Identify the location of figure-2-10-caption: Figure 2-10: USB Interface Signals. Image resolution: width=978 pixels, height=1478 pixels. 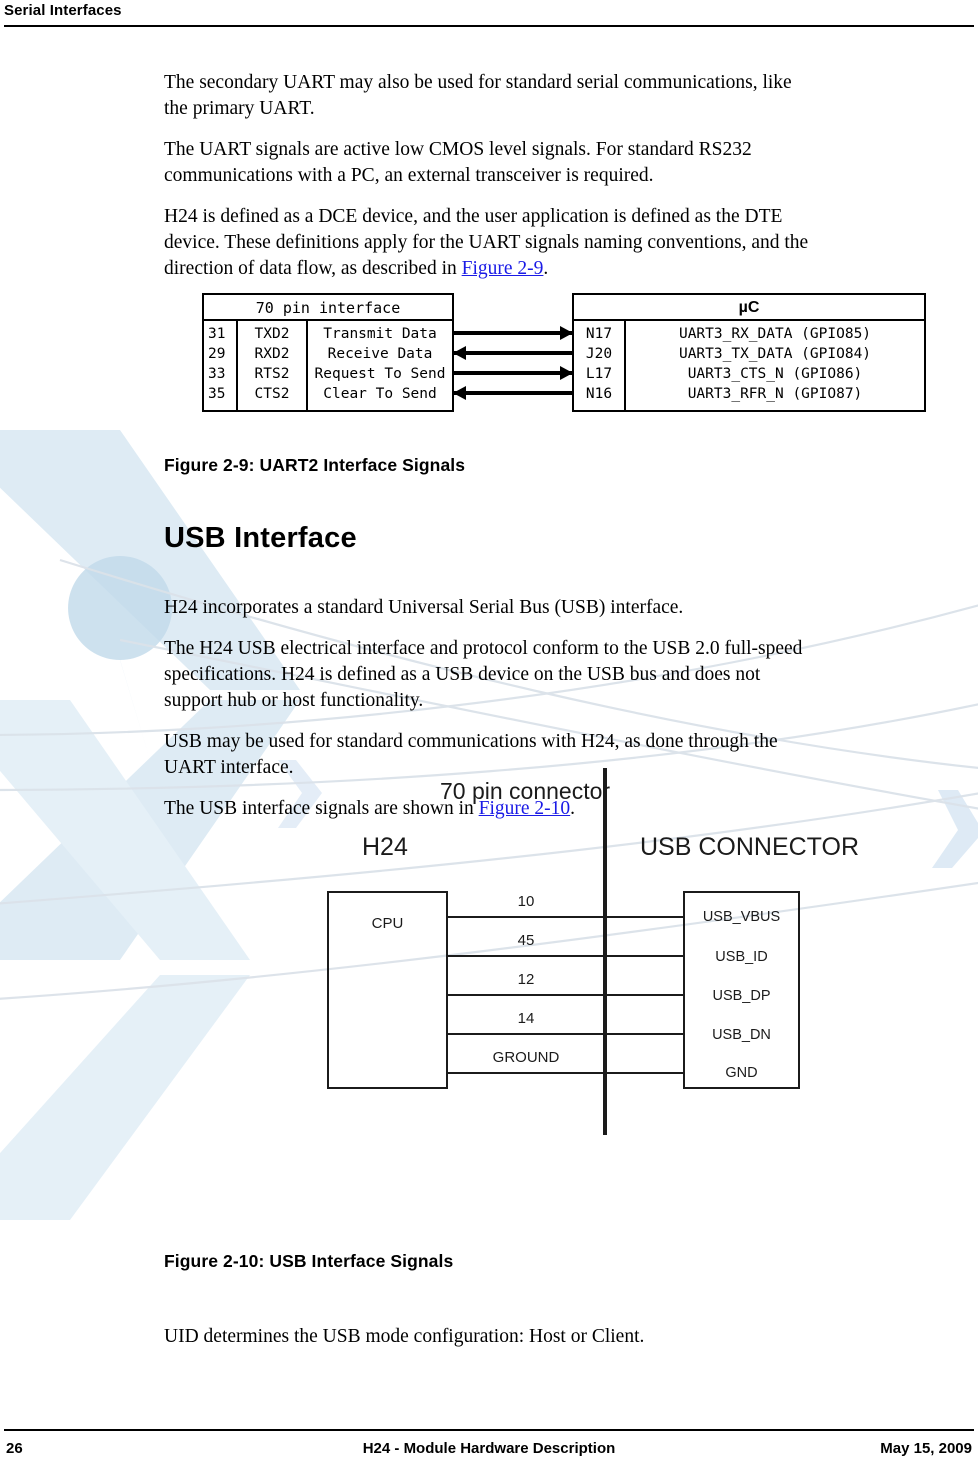
(309, 1261).